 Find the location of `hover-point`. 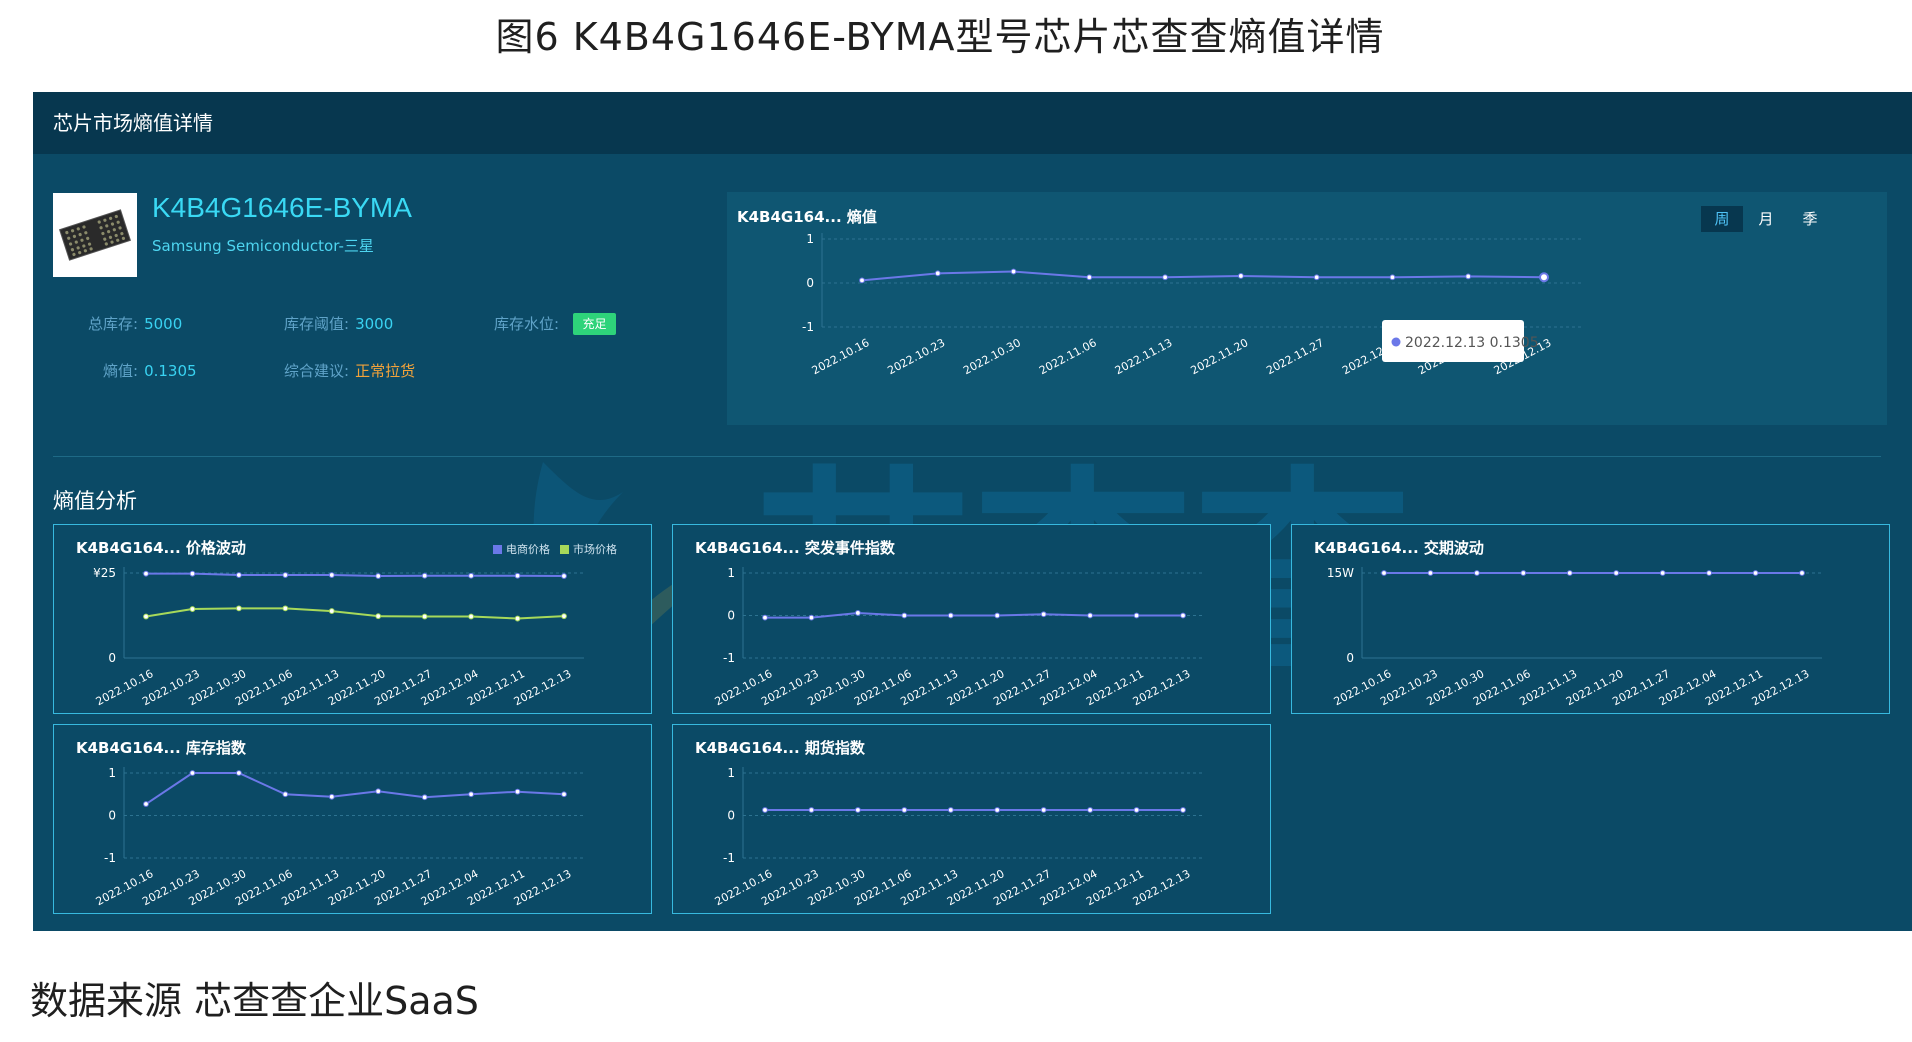

hover-point is located at coordinates (1544, 277).